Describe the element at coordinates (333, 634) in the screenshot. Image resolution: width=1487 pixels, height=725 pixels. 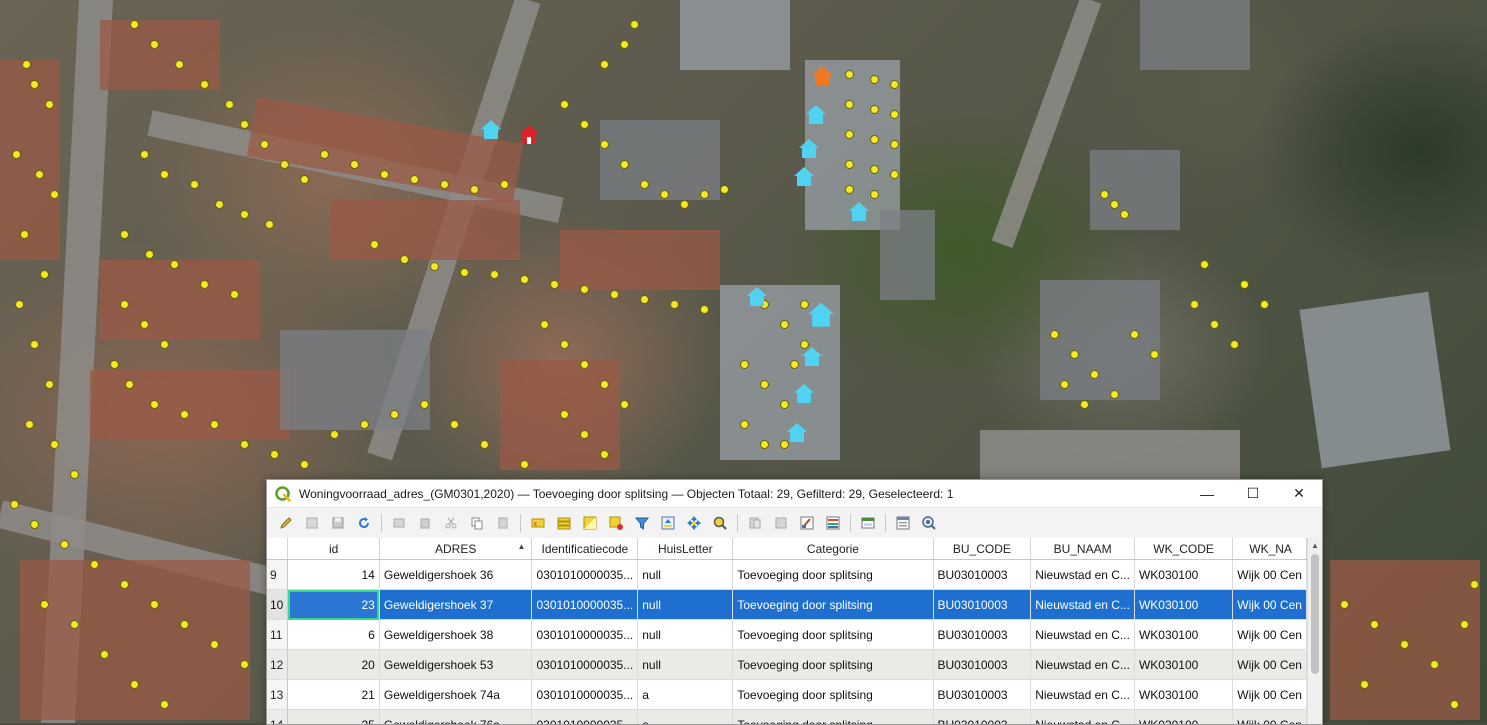
I see `cell-id: 6` at that location.